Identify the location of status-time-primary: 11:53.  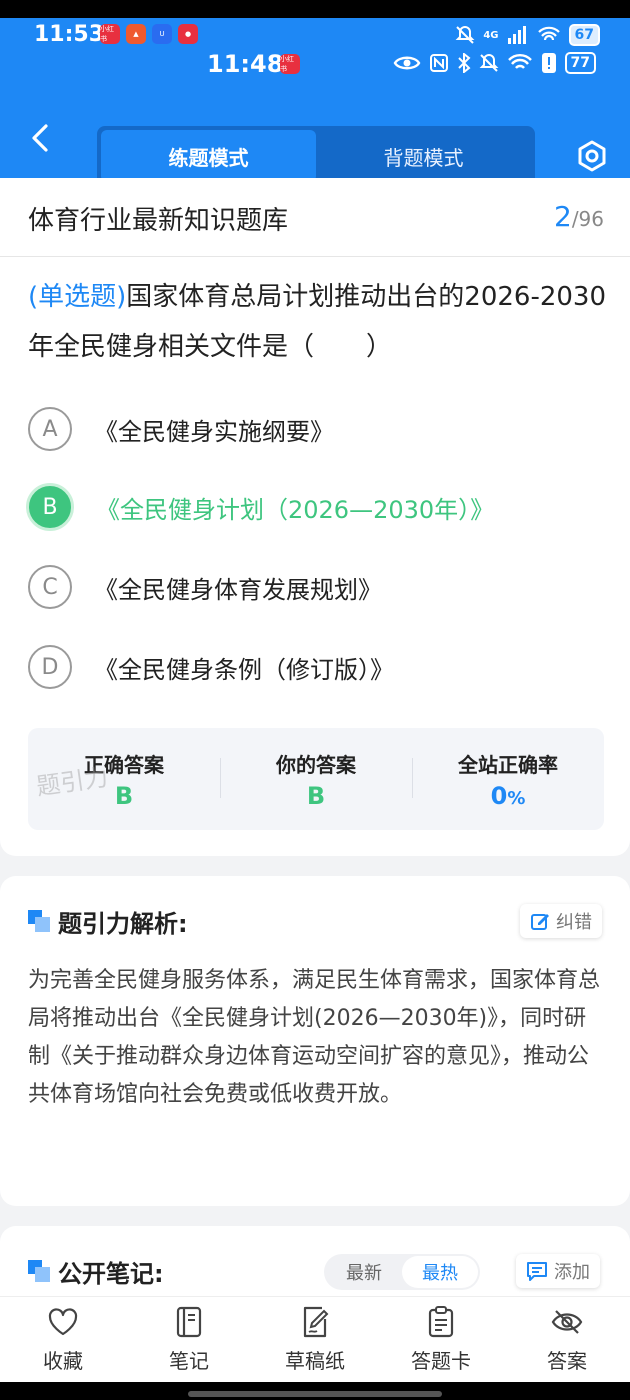
(69, 34).